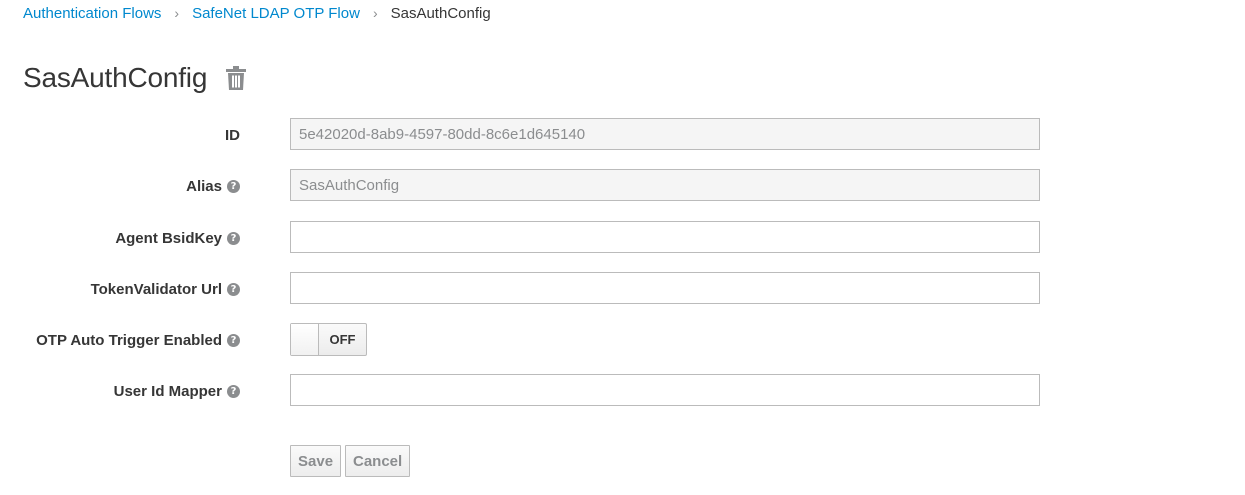 The width and height of the screenshot is (1245, 495). What do you see at coordinates (156, 289) in the screenshot?
I see `tokenvalidator-url-label-text: TokenValidator Url` at bounding box center [156, 289].